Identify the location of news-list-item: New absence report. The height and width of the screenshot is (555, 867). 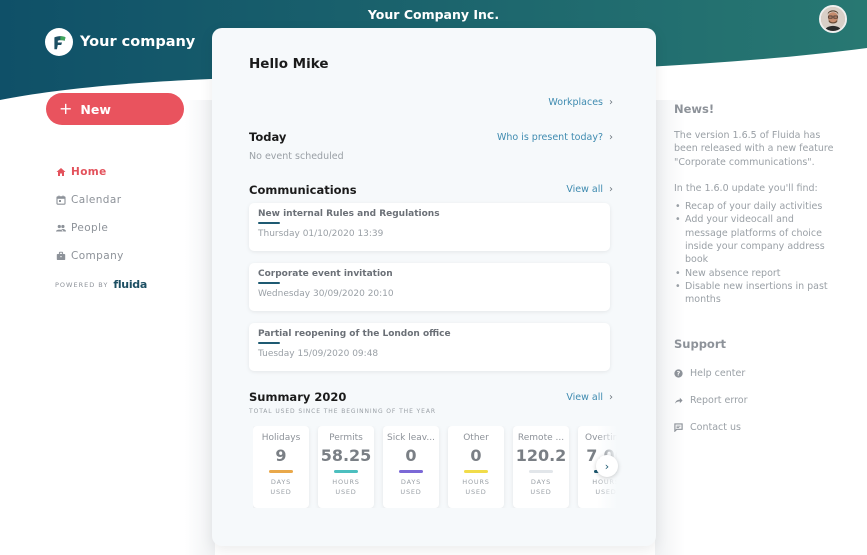
(754, 274).